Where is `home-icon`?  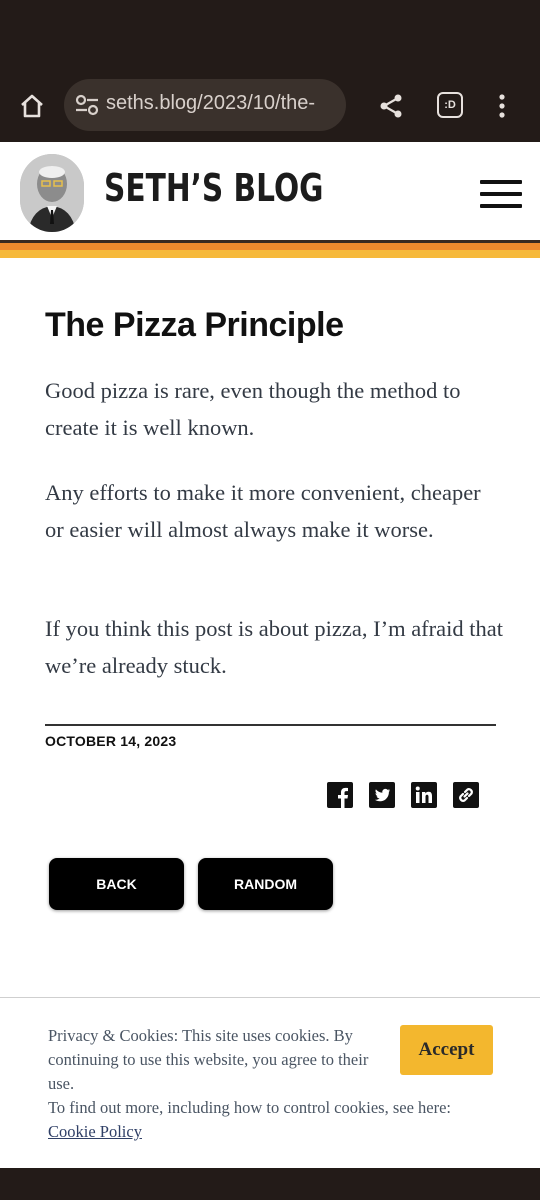
home-icon is located at coordinates (32, 106).